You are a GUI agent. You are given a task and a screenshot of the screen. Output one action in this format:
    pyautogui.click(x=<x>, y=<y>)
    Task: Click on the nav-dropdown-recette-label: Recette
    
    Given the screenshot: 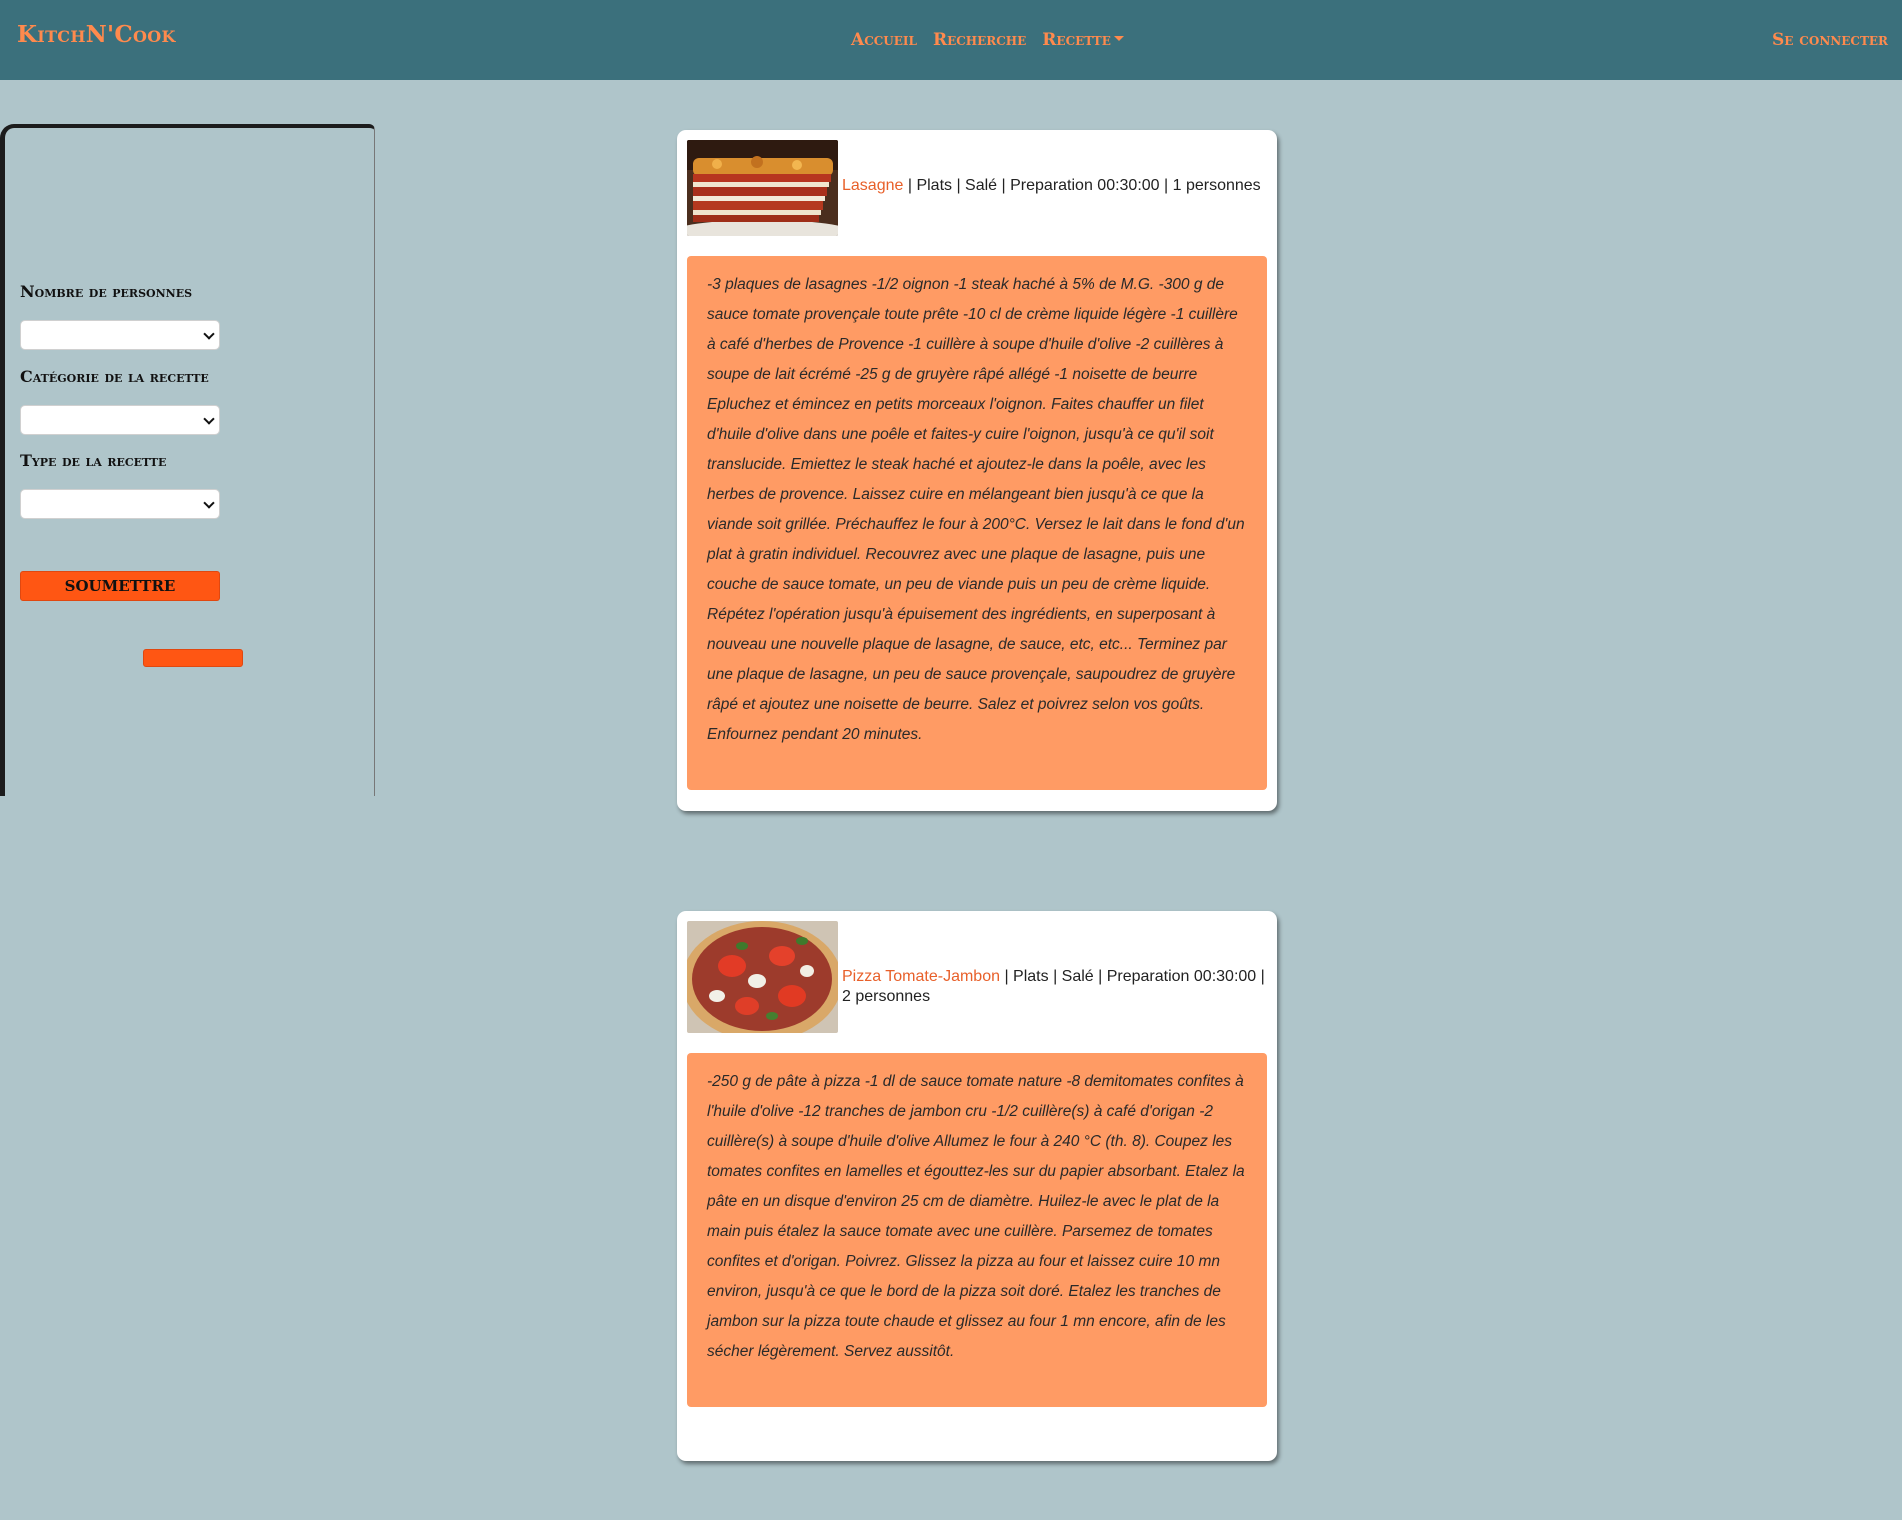 What is the action you would take?
    pyautogui.click(x=1076, y=40)
    